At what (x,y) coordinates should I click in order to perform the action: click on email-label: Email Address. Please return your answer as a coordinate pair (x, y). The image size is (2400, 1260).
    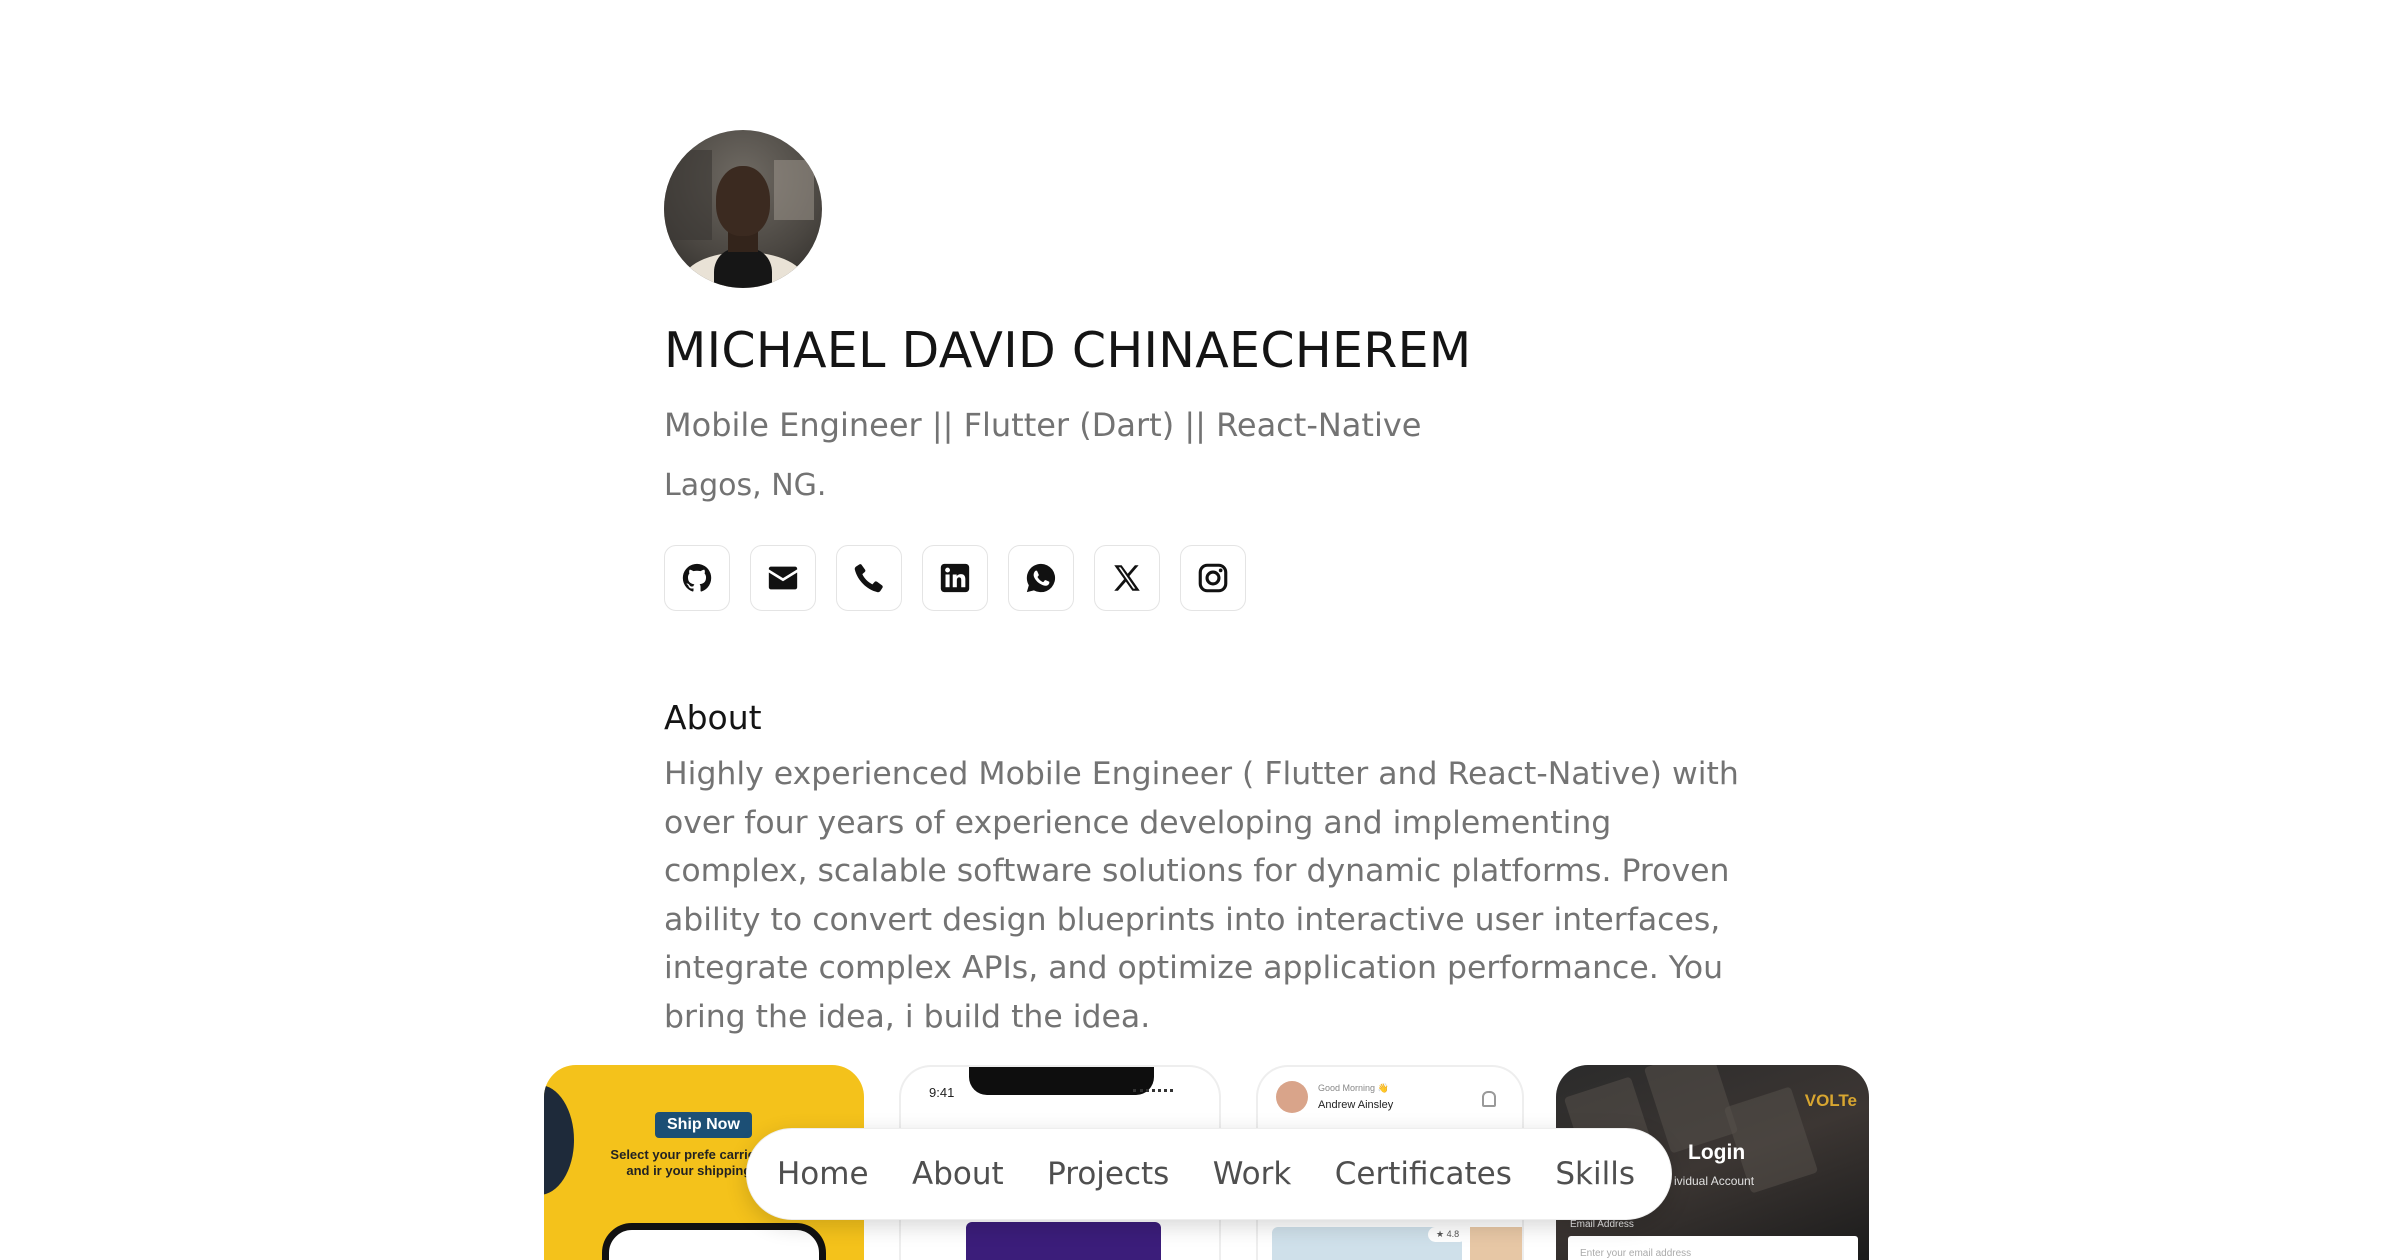
    Looking at the image, I should click on (1602, 1224).